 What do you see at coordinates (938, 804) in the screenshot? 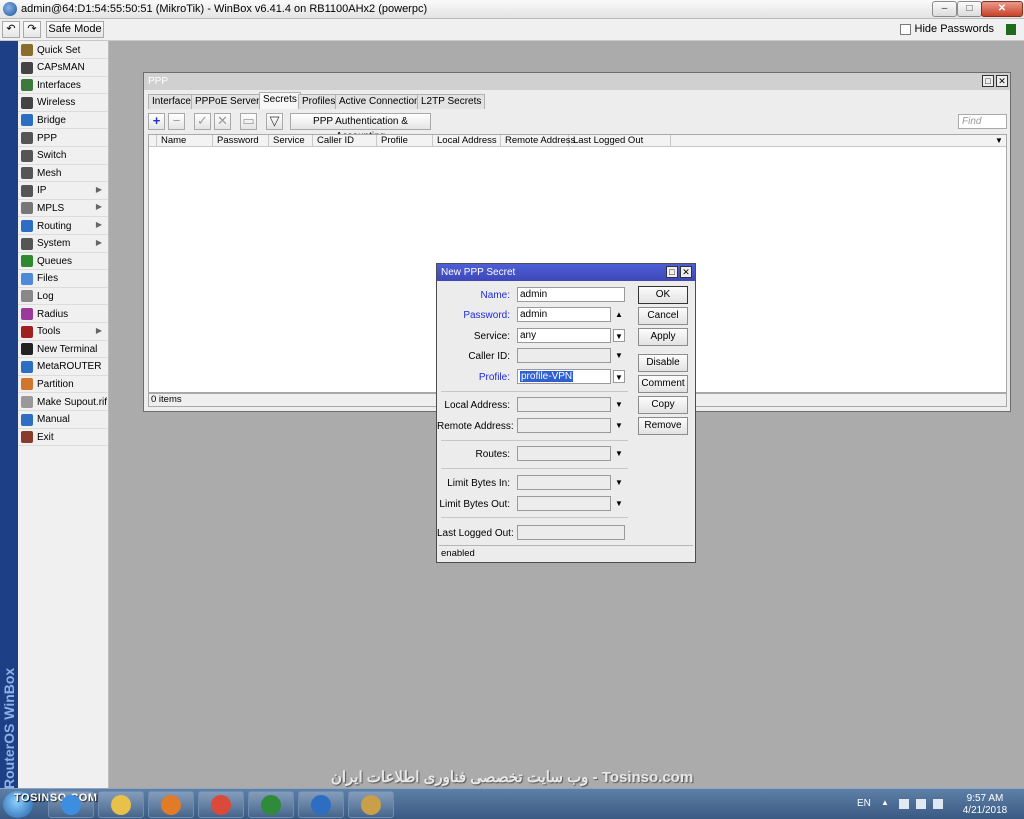
I see `volume-icon` at bounding box center [938, 804].